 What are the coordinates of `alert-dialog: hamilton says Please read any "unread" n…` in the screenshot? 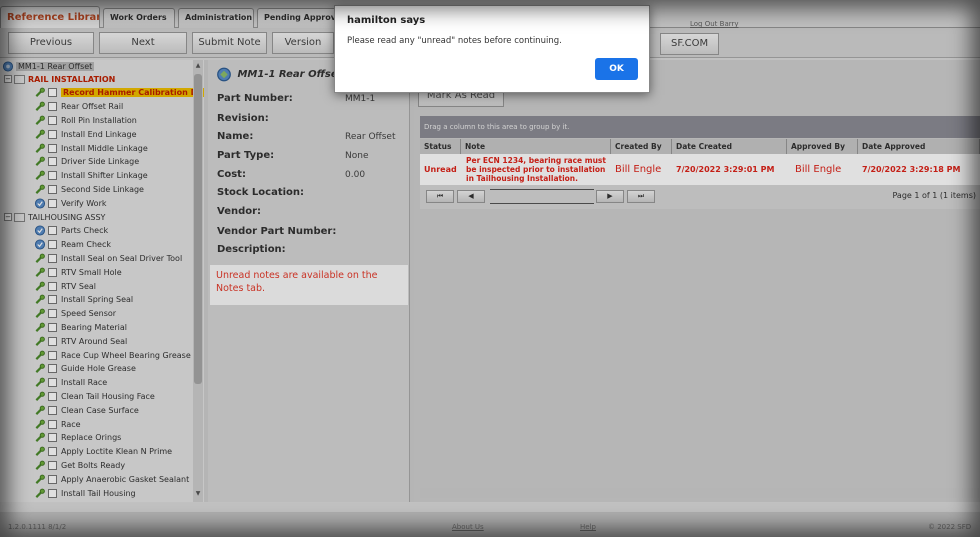 It's located at (492, 49).